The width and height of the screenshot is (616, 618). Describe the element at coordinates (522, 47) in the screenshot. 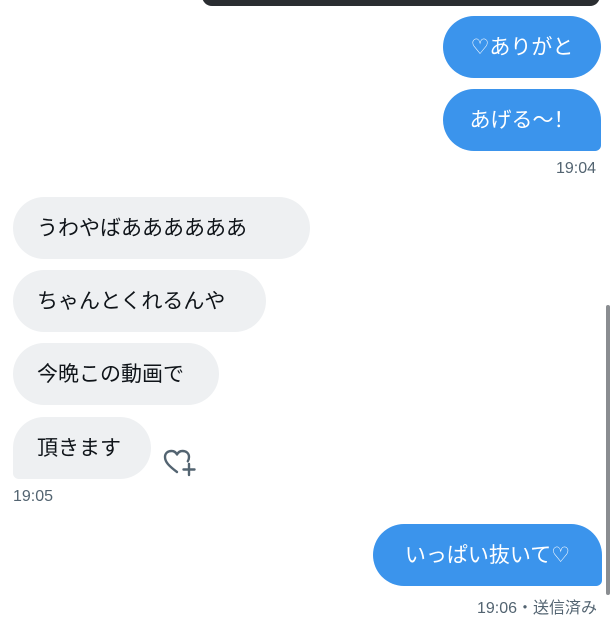

I see `sent-message-bubble: ♡ありがと` at that location.